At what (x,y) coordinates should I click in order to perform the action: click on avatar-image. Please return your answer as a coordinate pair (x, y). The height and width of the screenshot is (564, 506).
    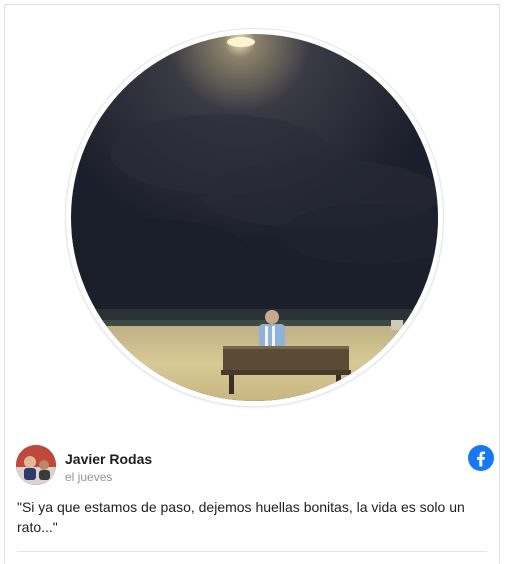
    Looking at the image, I should click on (36, 465).